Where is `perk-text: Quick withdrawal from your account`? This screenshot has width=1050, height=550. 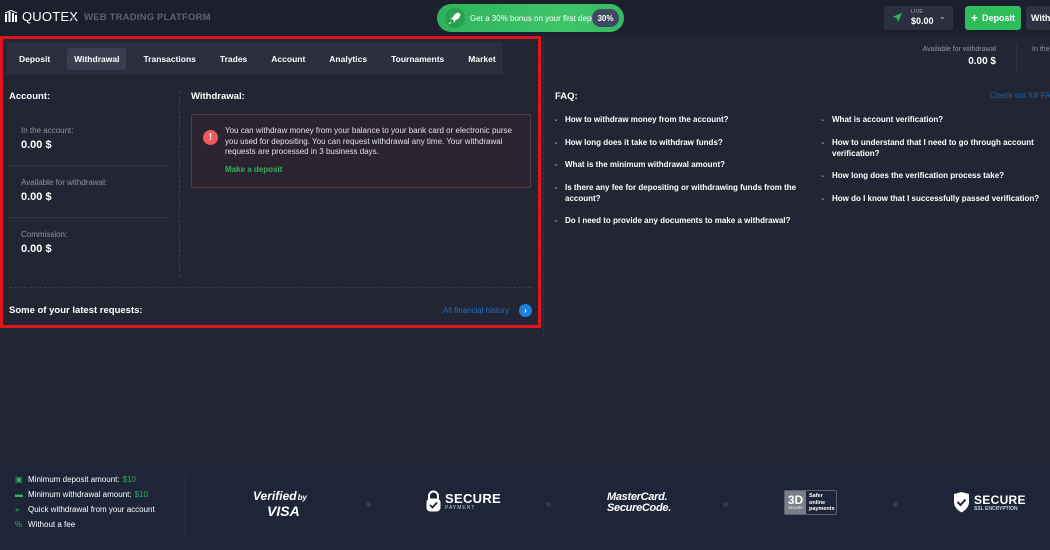 perk-text: Quick withdrawal from your account is located at coordinates (91, 509).